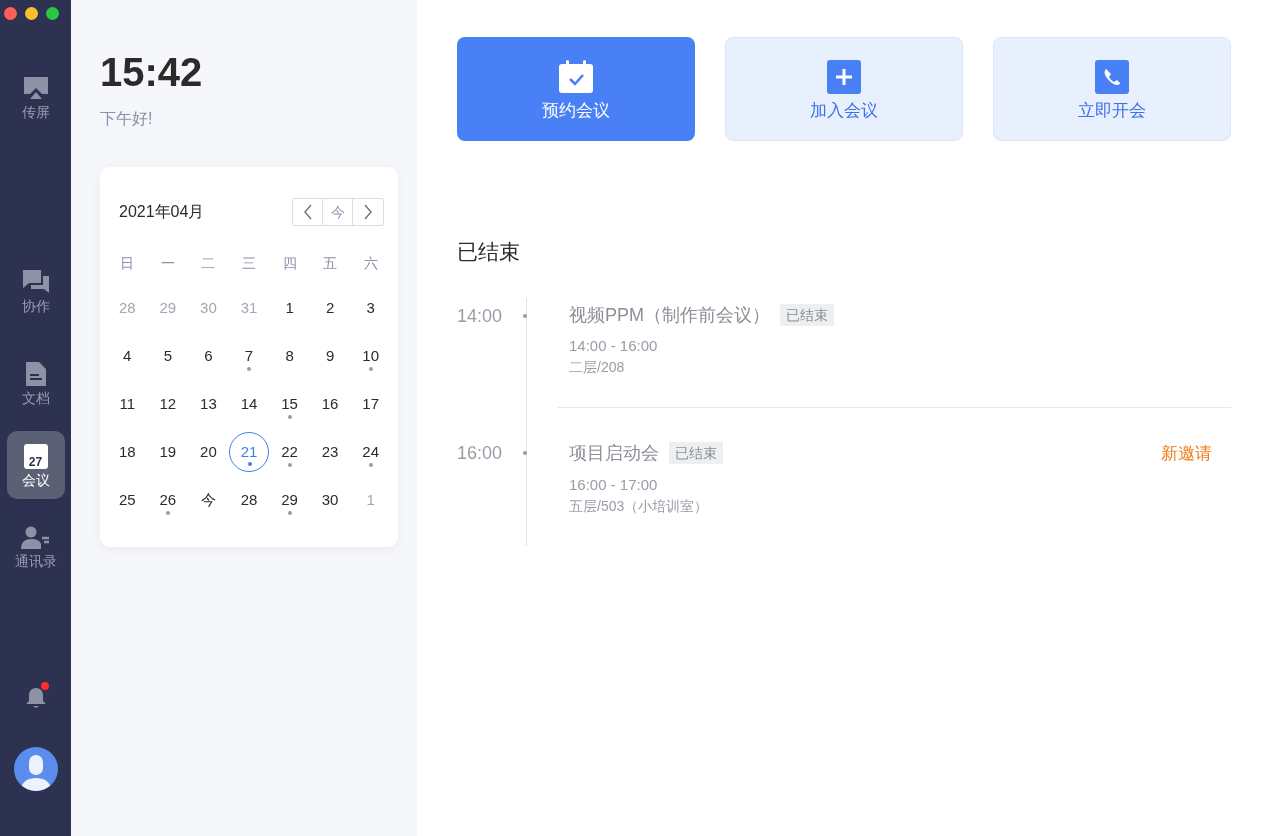 Image resolution: width=1268 pixels, height=836 pixels. I want to click on chat-bubbles-icon, so click(35, 282).